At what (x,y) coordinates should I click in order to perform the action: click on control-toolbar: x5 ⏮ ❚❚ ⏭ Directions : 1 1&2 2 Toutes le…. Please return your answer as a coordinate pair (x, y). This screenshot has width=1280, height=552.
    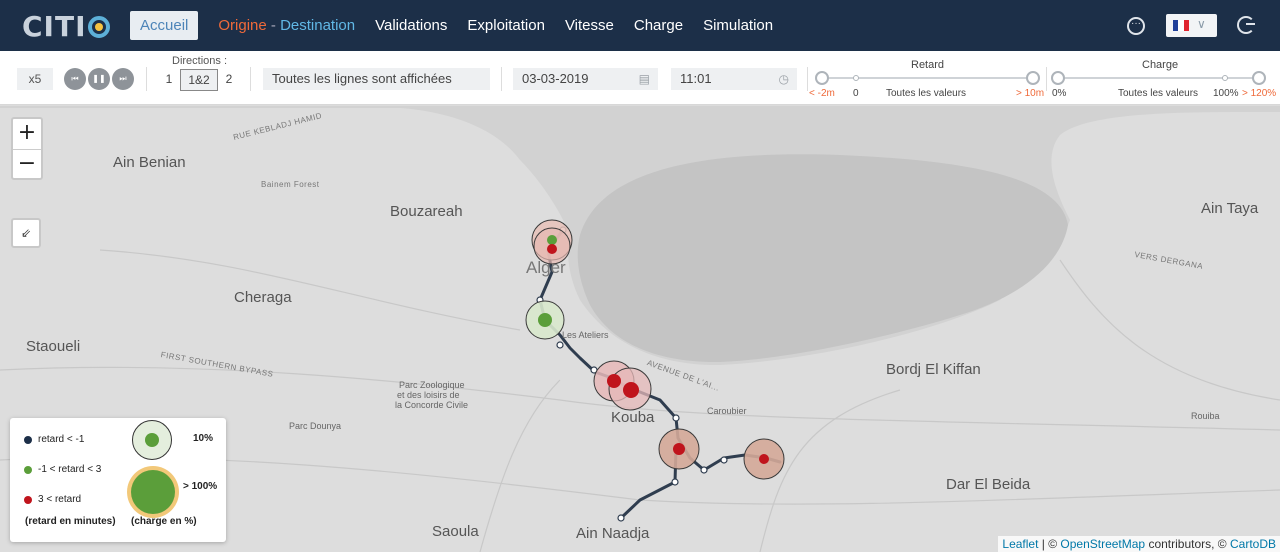
    Looking at the image, I should click on (640, 78).